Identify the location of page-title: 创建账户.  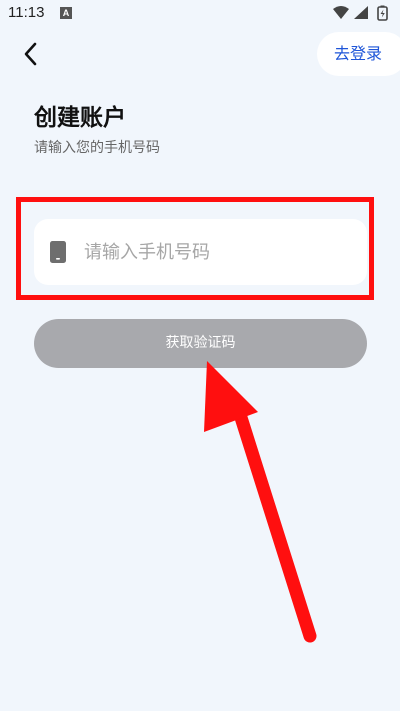
(80, 118).